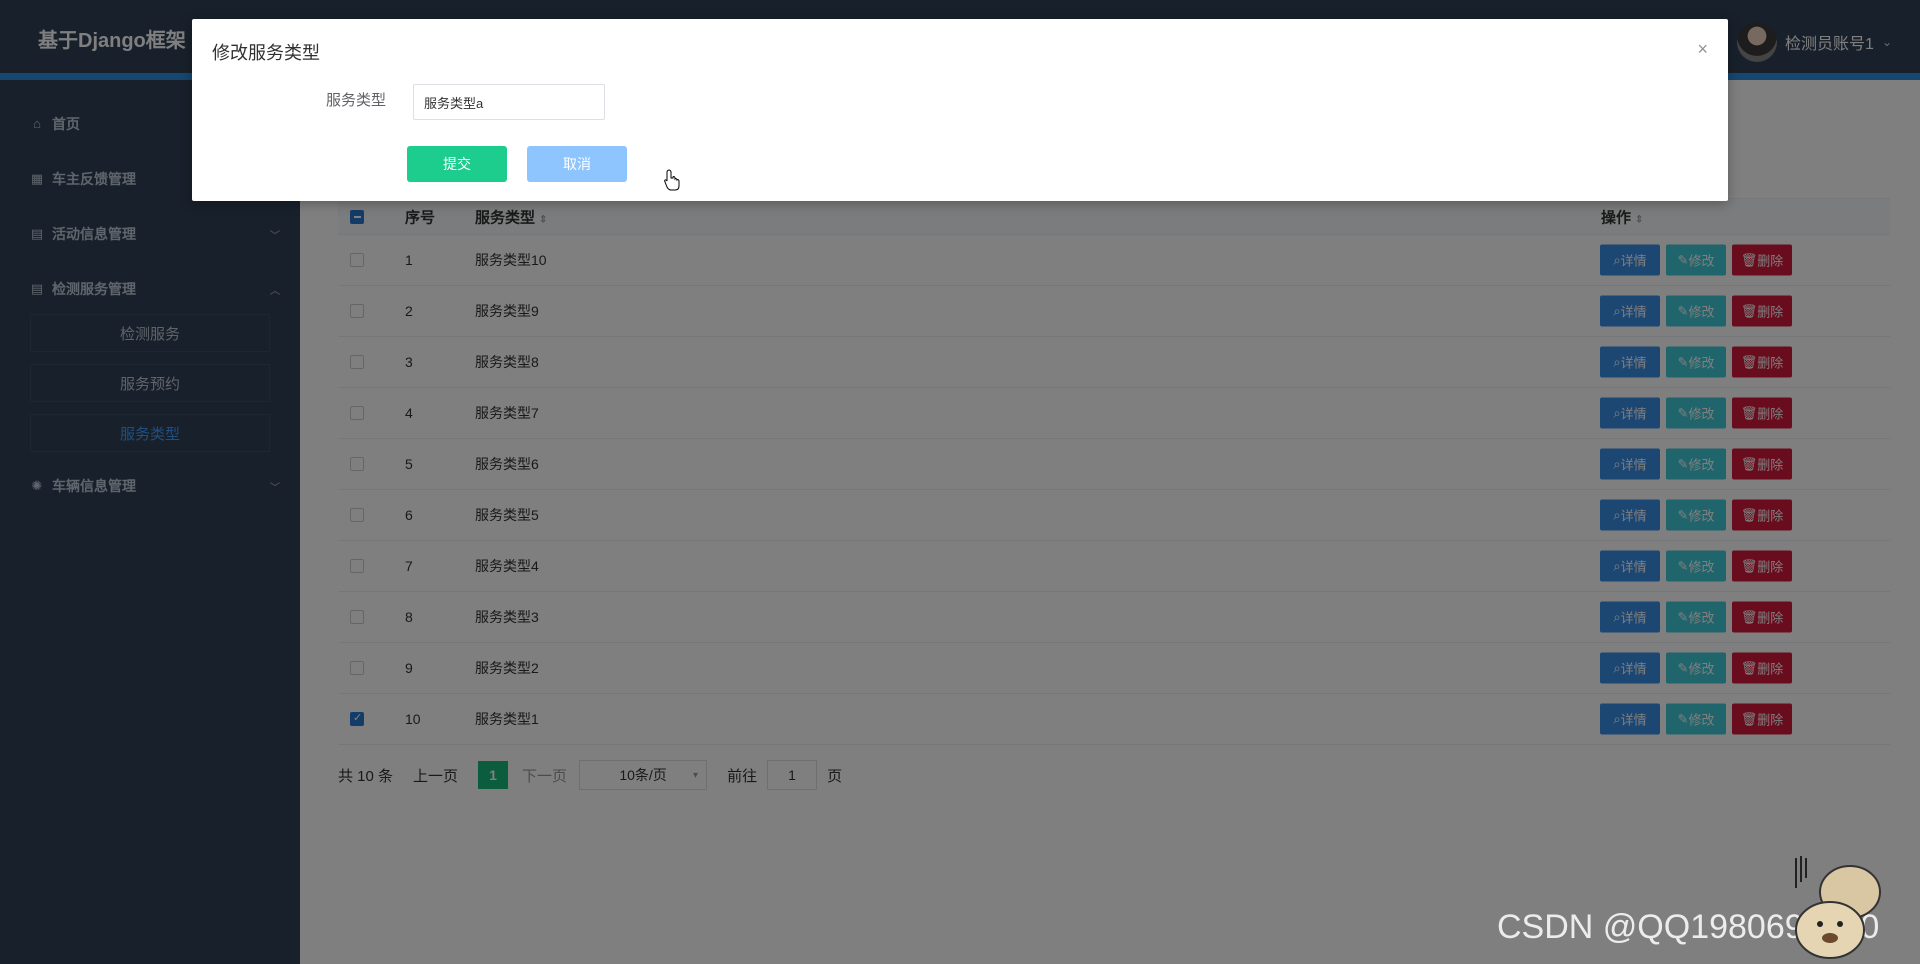 The image size is (1920, 964). What do you see at coordinates (266, 53) in the screenshot?
I see `dialog-title: 修改服务类型` at bounding box center [266, 53].